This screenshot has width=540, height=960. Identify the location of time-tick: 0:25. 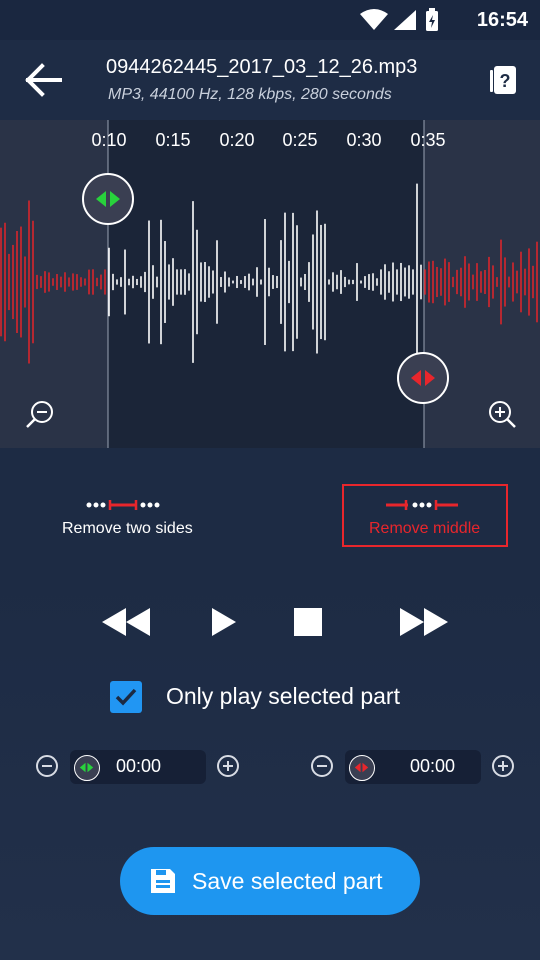
(300, 140).